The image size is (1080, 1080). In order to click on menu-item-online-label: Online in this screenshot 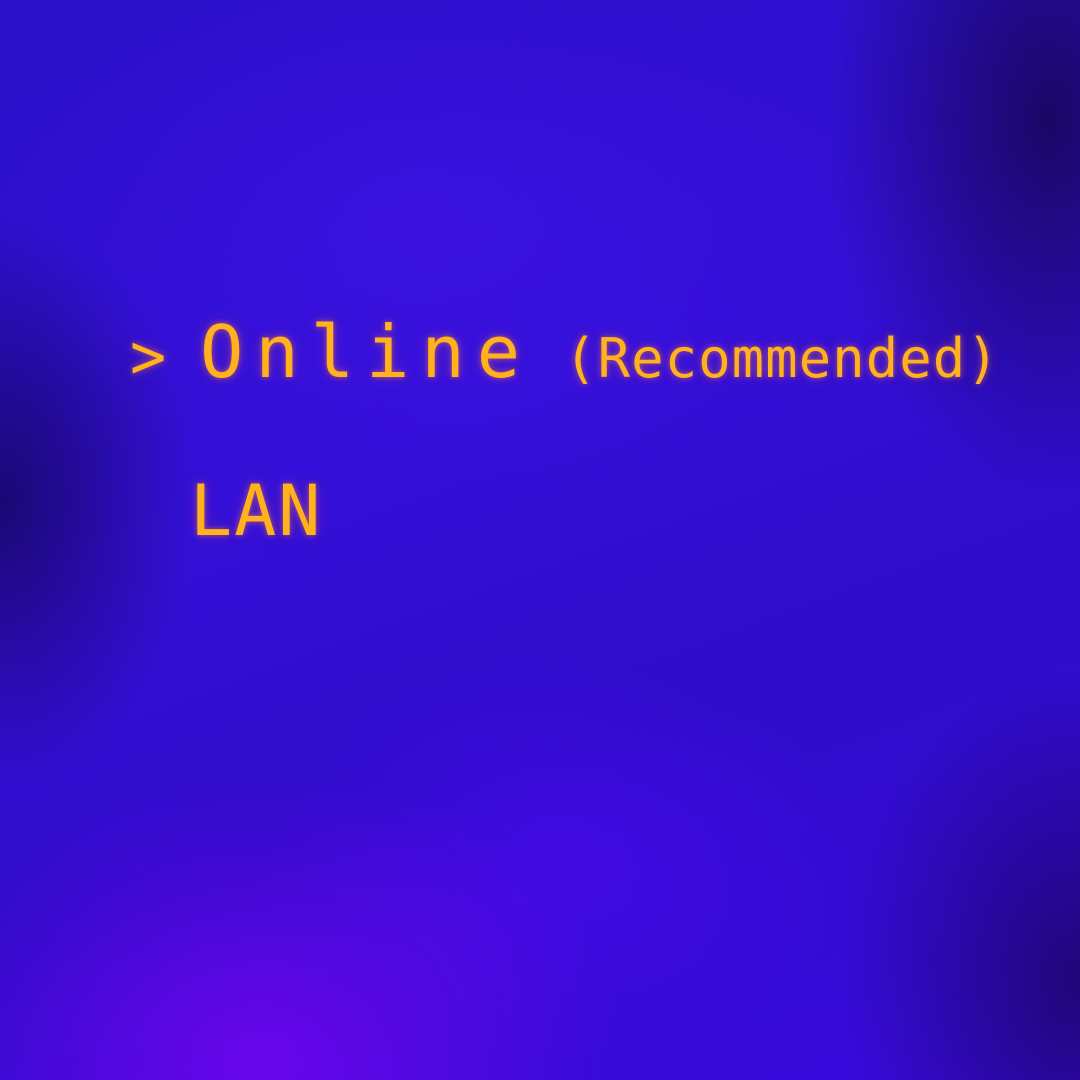, I will do `click(366, 352)`.